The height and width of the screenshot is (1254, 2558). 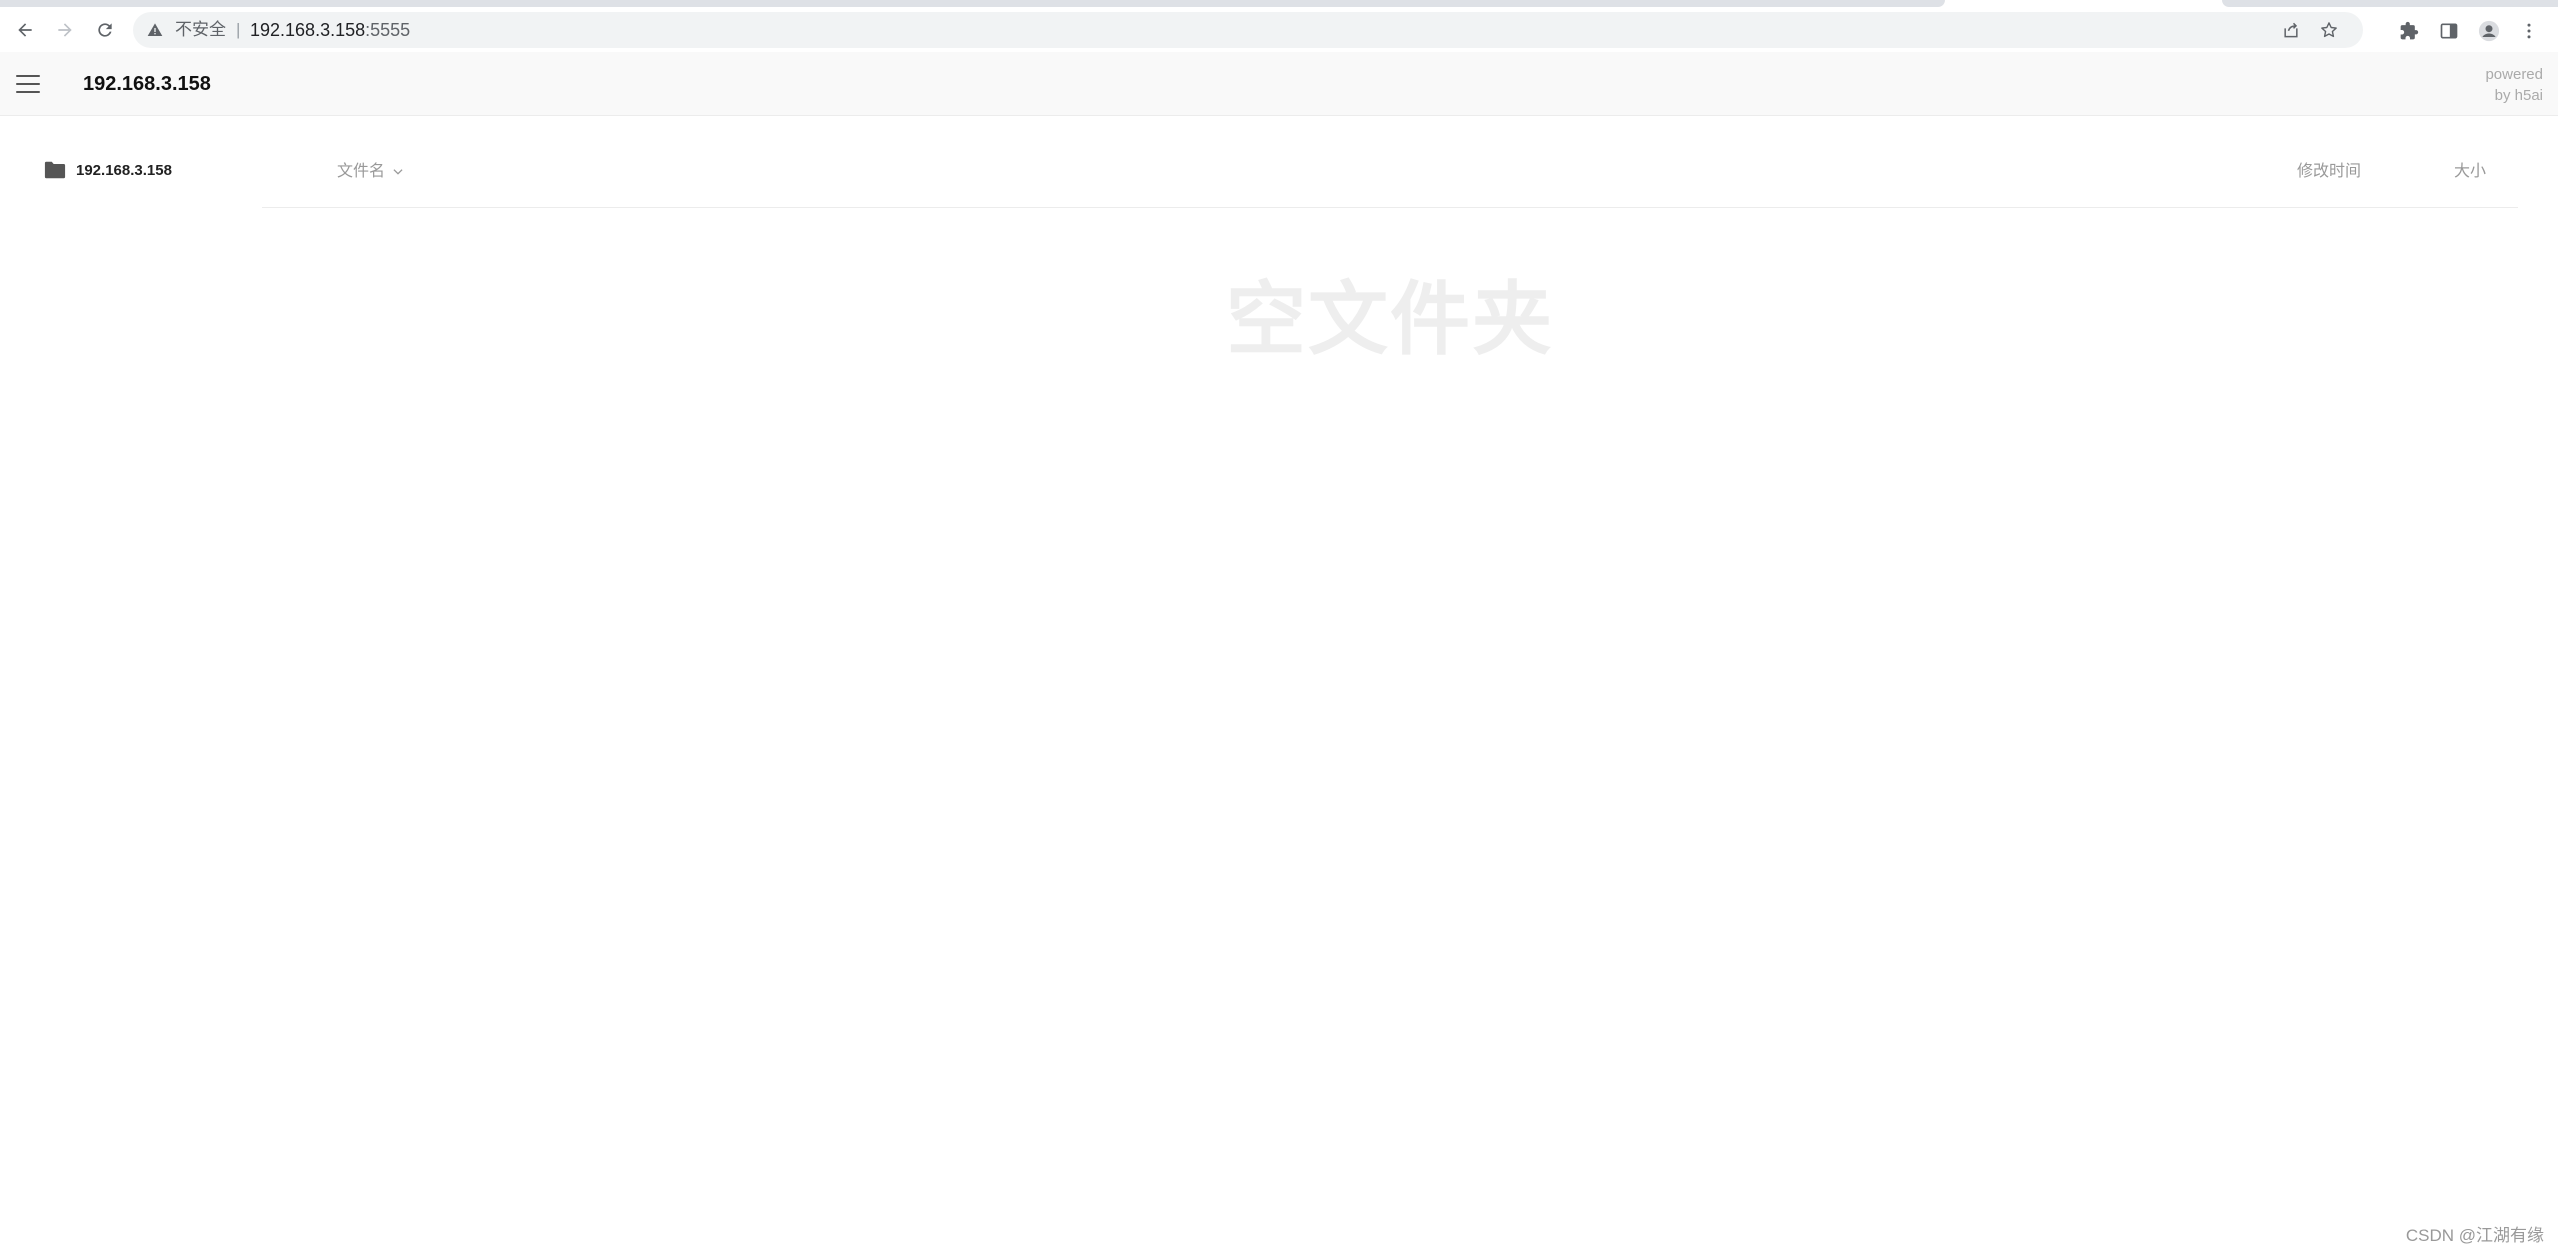 I want to click on powered-line-1: powered, so click(x=2514, y=74).